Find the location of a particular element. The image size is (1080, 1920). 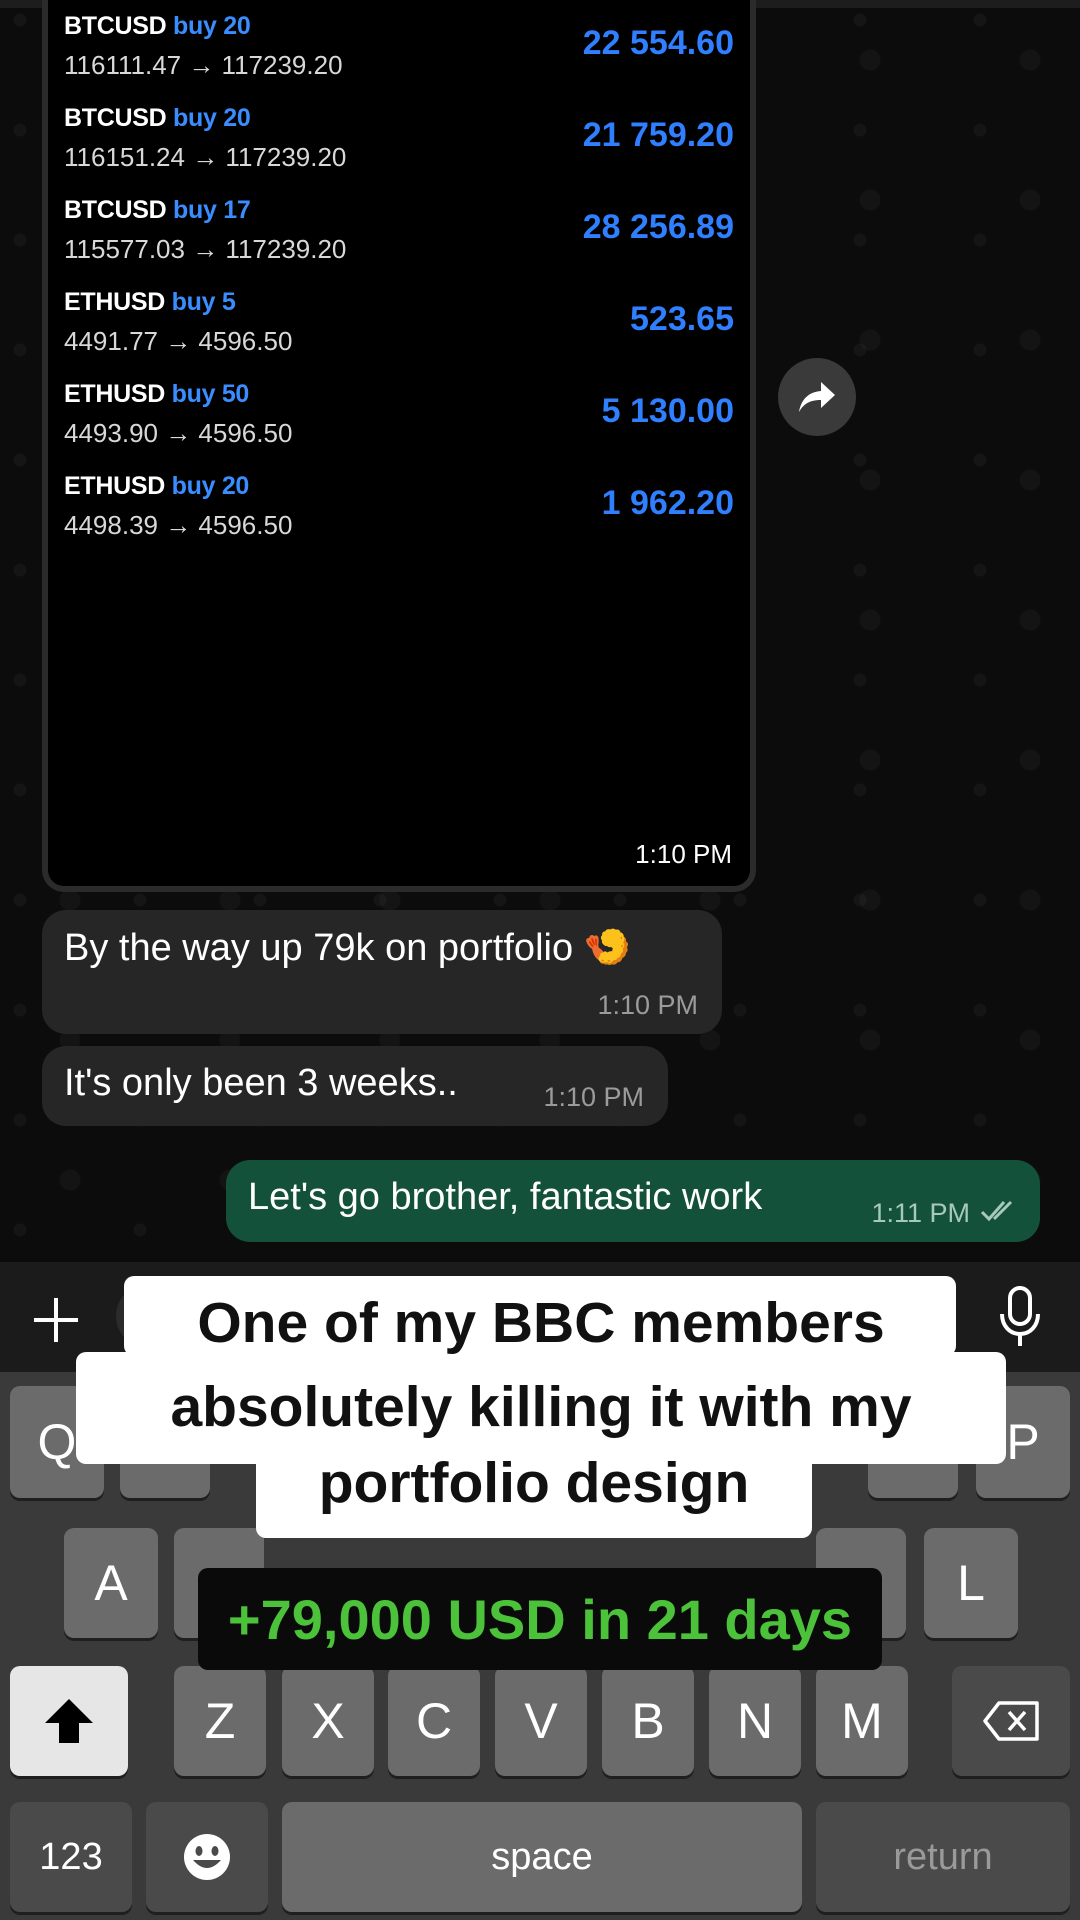

message-time: 1:11 PM is located at coordinates (920, 1213).